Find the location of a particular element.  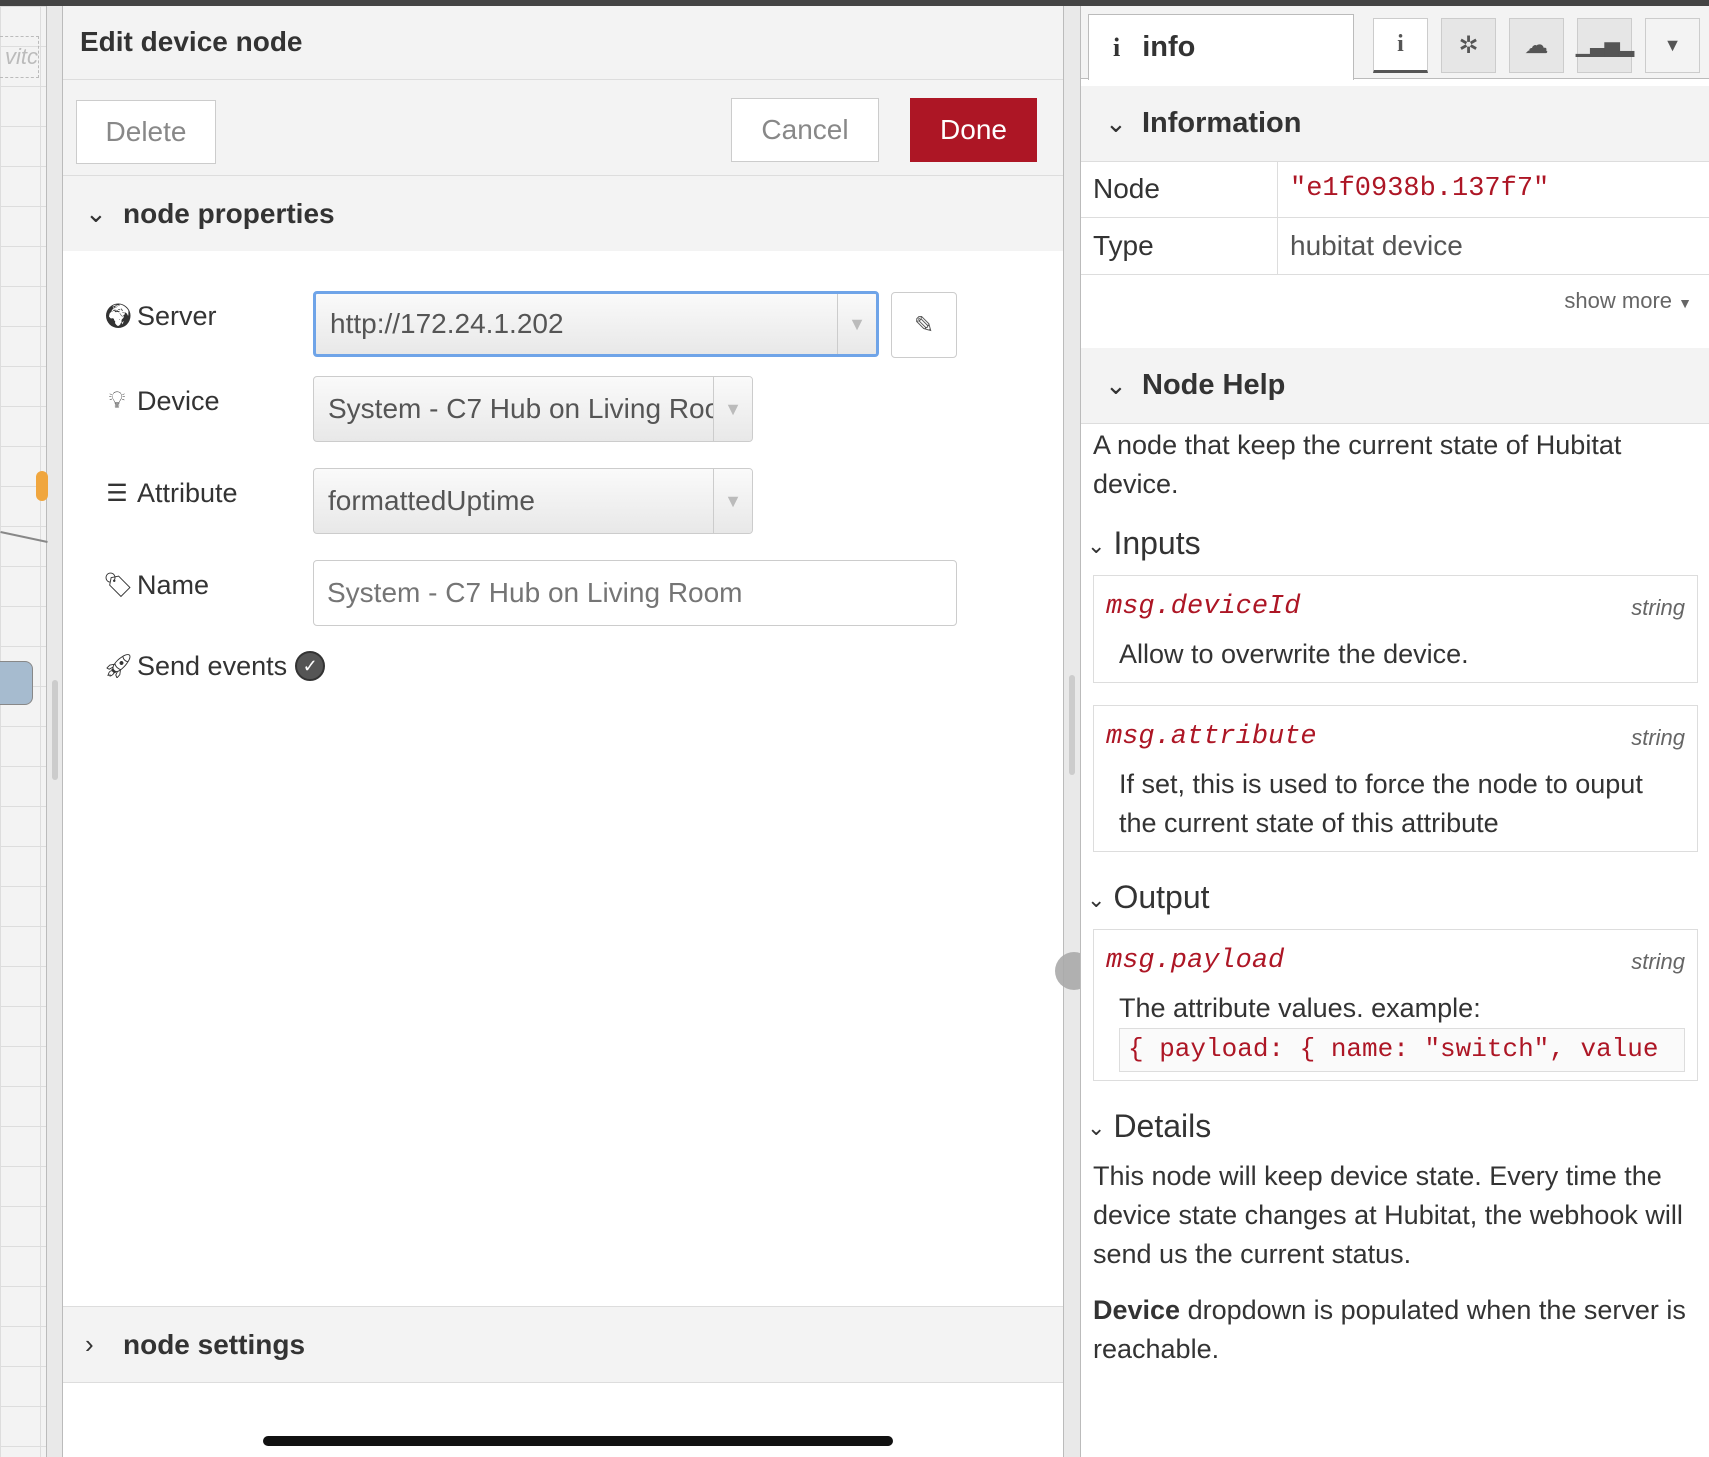

device-label: Device is located at coordinates (178, 400).